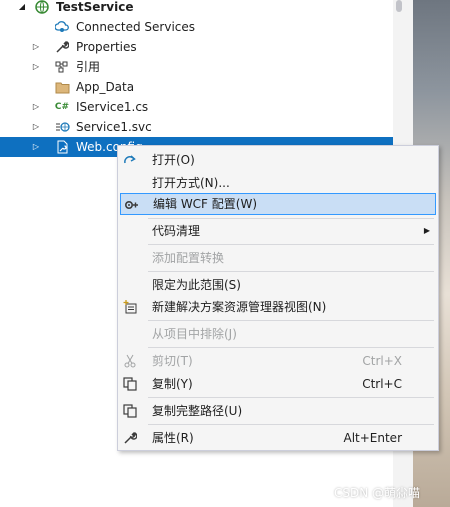 The height and width of the screenshot is (507, 450). What do you see at coordinates (105, 87) in the screenshot?
I see `tree-item-label: App_Data` at bounding box center [105, 87].